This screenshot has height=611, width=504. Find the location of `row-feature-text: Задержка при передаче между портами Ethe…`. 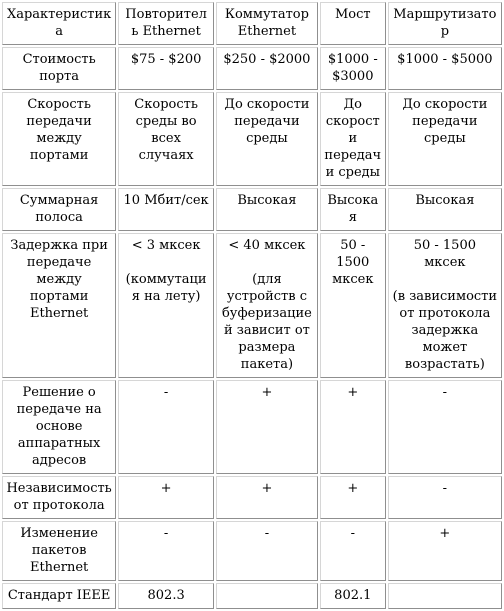

row-feature-text: Задержка при передаче между портами Ethe… is located at coordinates (59, 279).